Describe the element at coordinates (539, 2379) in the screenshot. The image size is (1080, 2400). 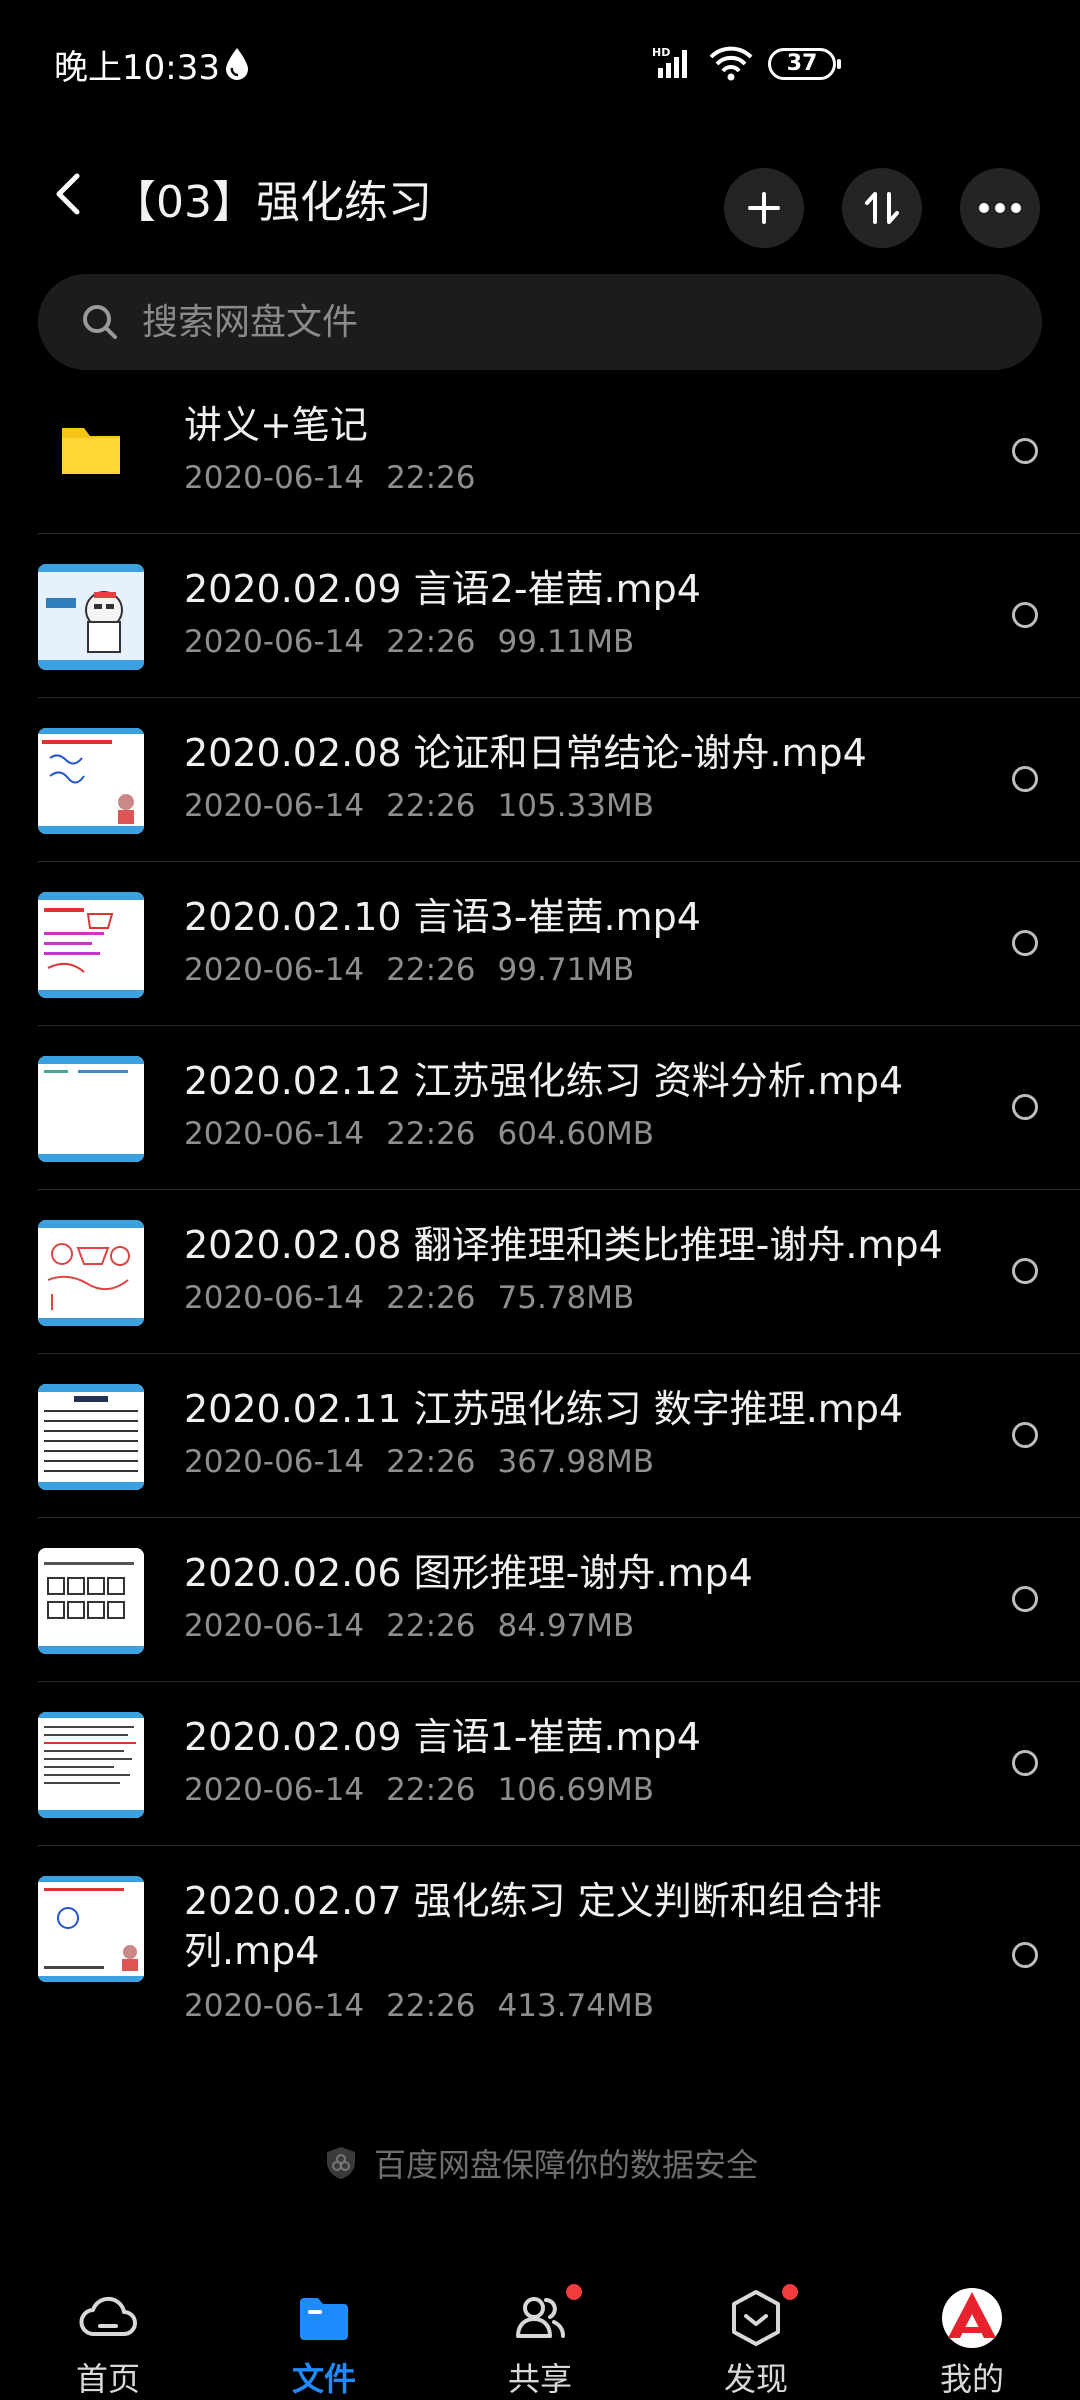
I see `nav-label: 共享` at that location.